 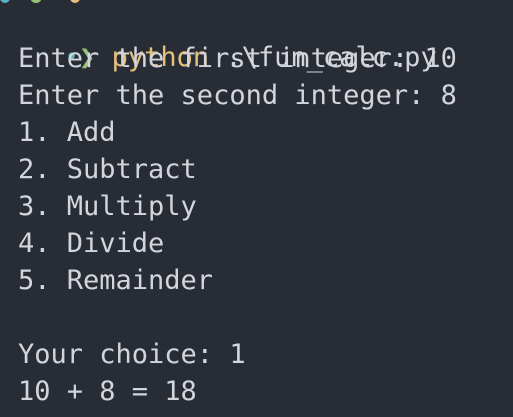 I want to click on menu-option-divide: 4. Divide, so click(x=91, y=243).